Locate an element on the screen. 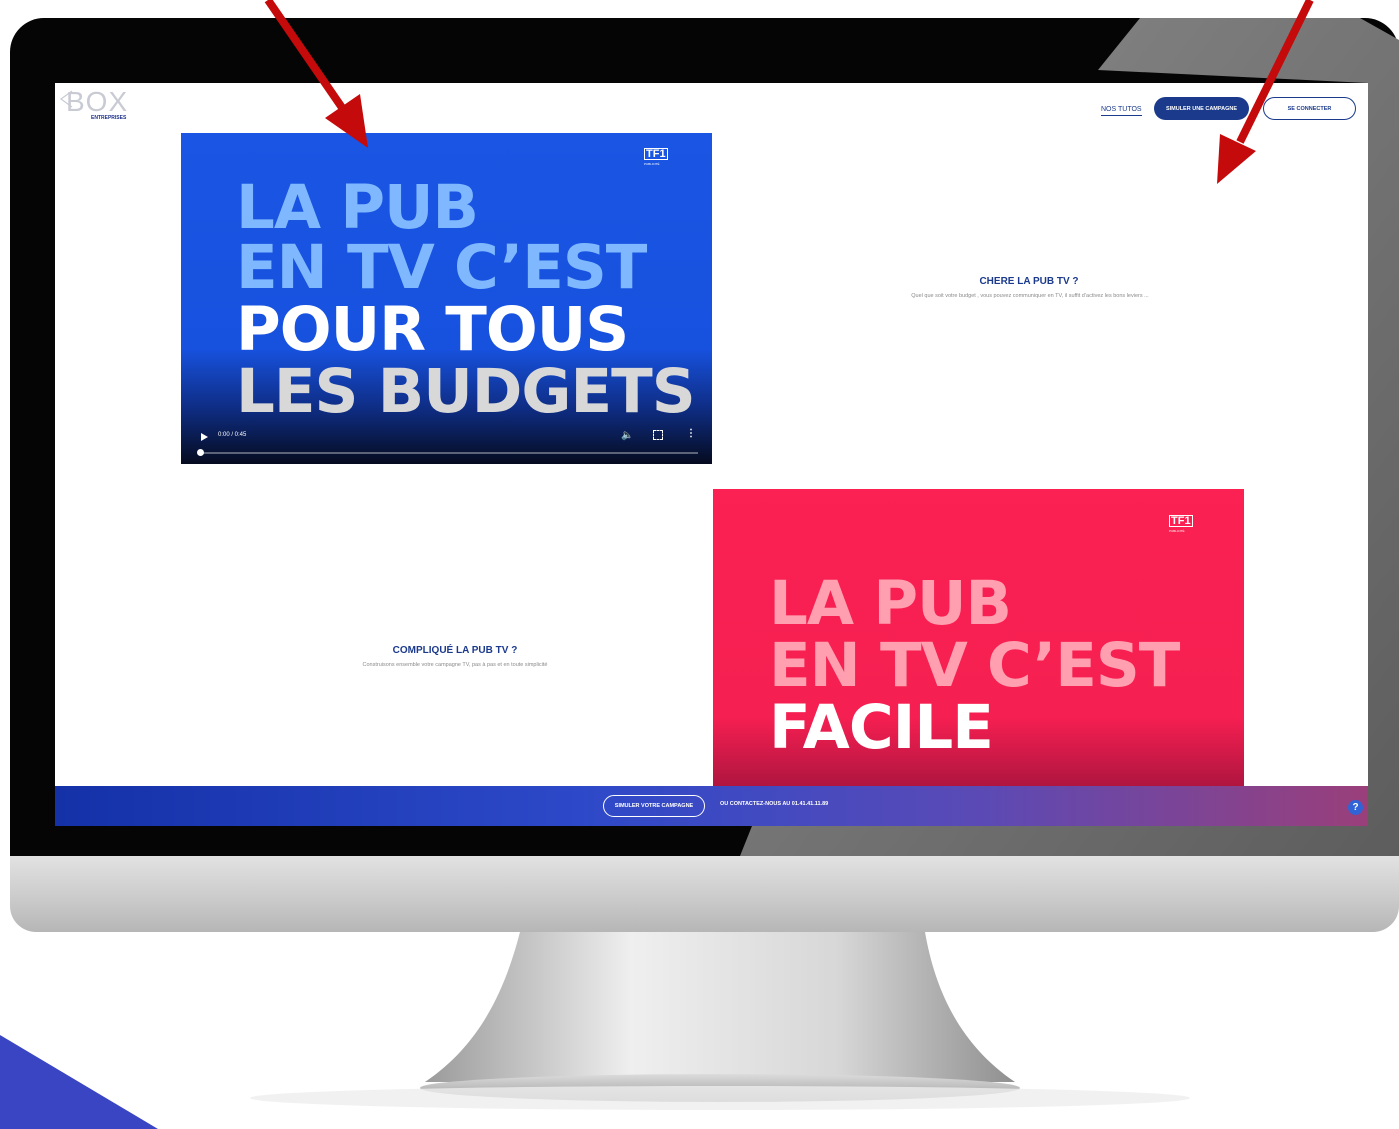 The width and height of the screenshot is (1399, 1129). corner-decoration is located at coordinates (79, 1082).